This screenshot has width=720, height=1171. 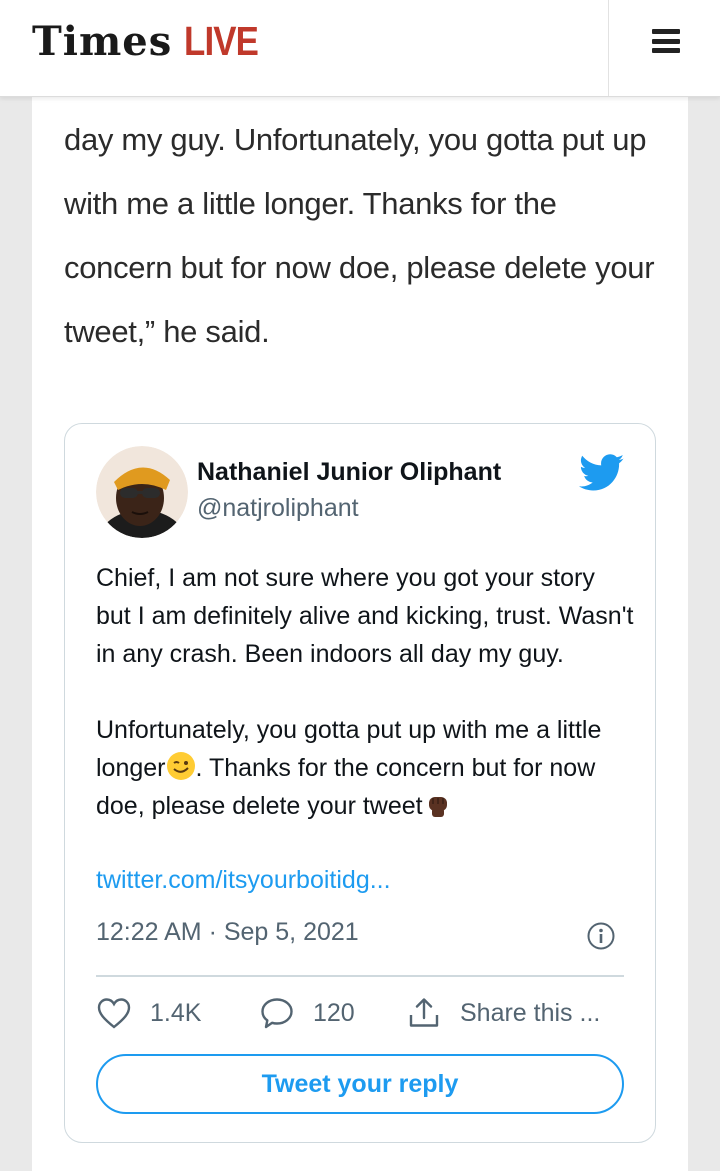 What do you see at coordinates (114, 1013) in the screenshot?
I see `heart-icon` at bounding box center [114, 1013].